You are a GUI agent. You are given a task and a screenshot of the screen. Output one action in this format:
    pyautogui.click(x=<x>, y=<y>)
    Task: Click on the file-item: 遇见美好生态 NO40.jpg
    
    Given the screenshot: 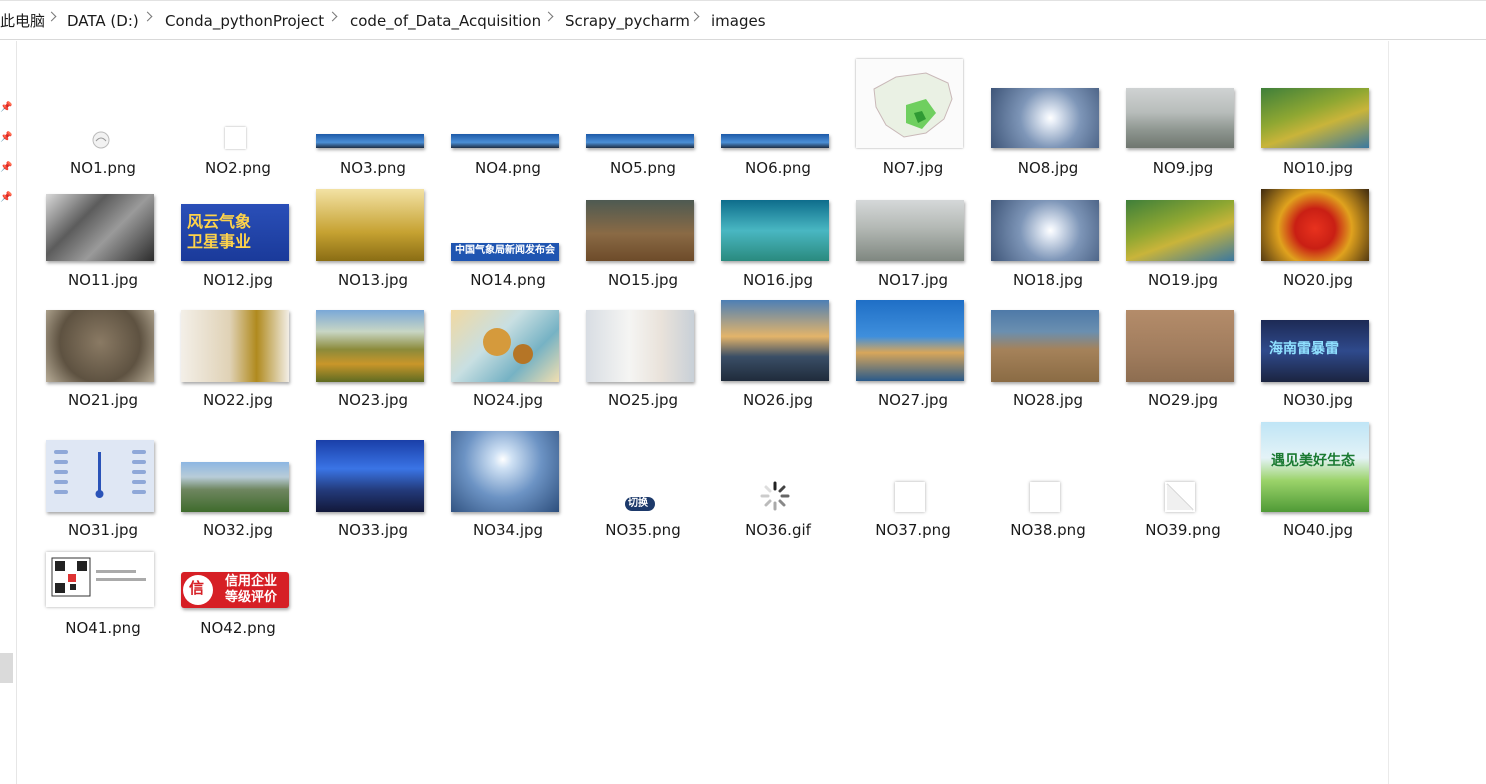 What is the action you would take?
    pyautogui.click(x=1318, y=475)
    